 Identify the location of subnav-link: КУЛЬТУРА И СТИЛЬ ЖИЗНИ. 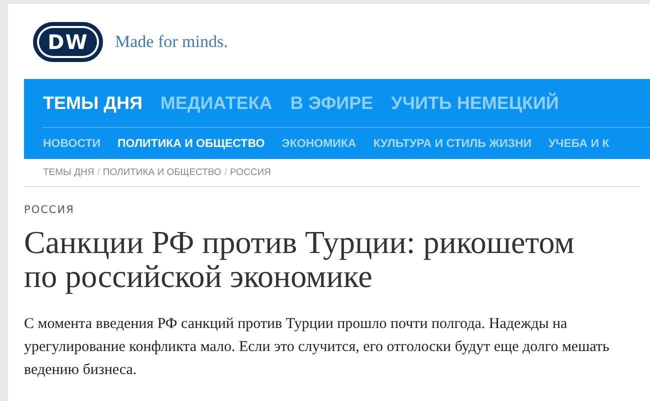
(452, 144).